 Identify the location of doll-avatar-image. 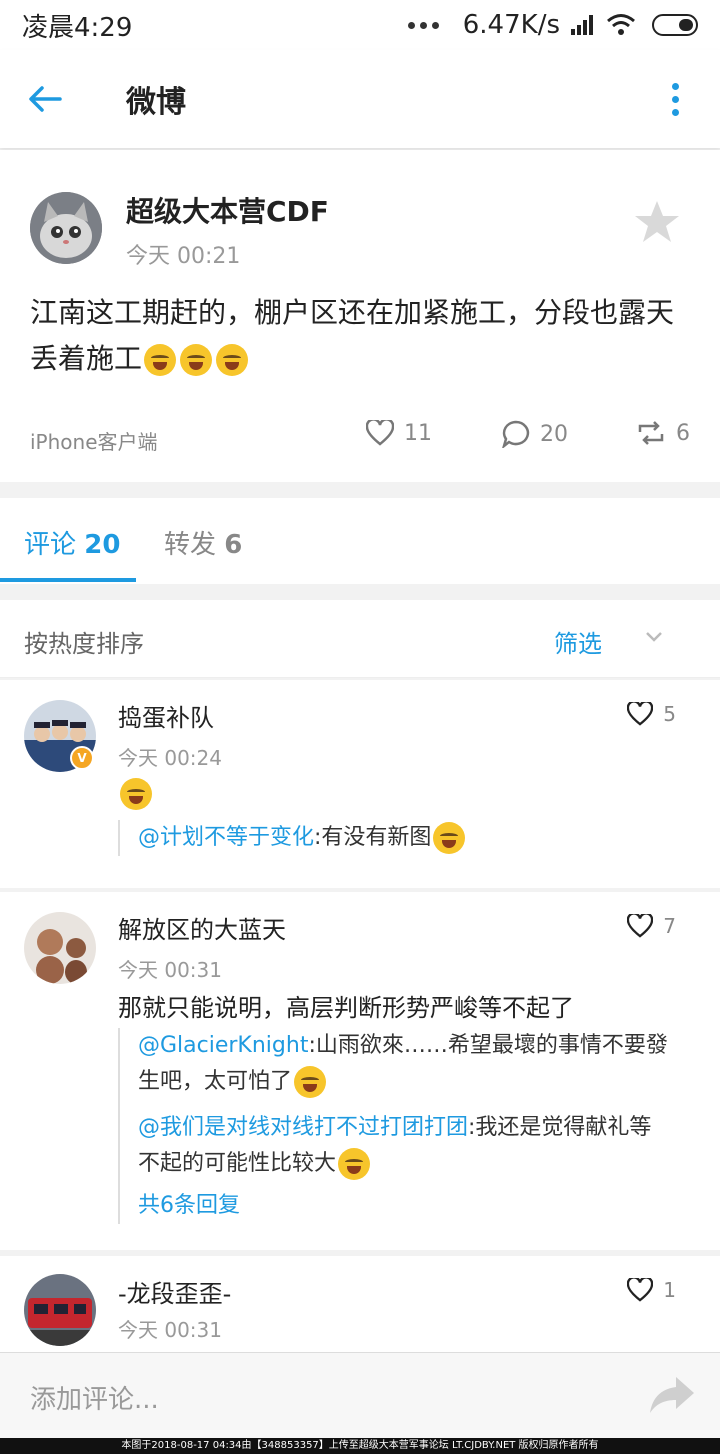
(60, 948).